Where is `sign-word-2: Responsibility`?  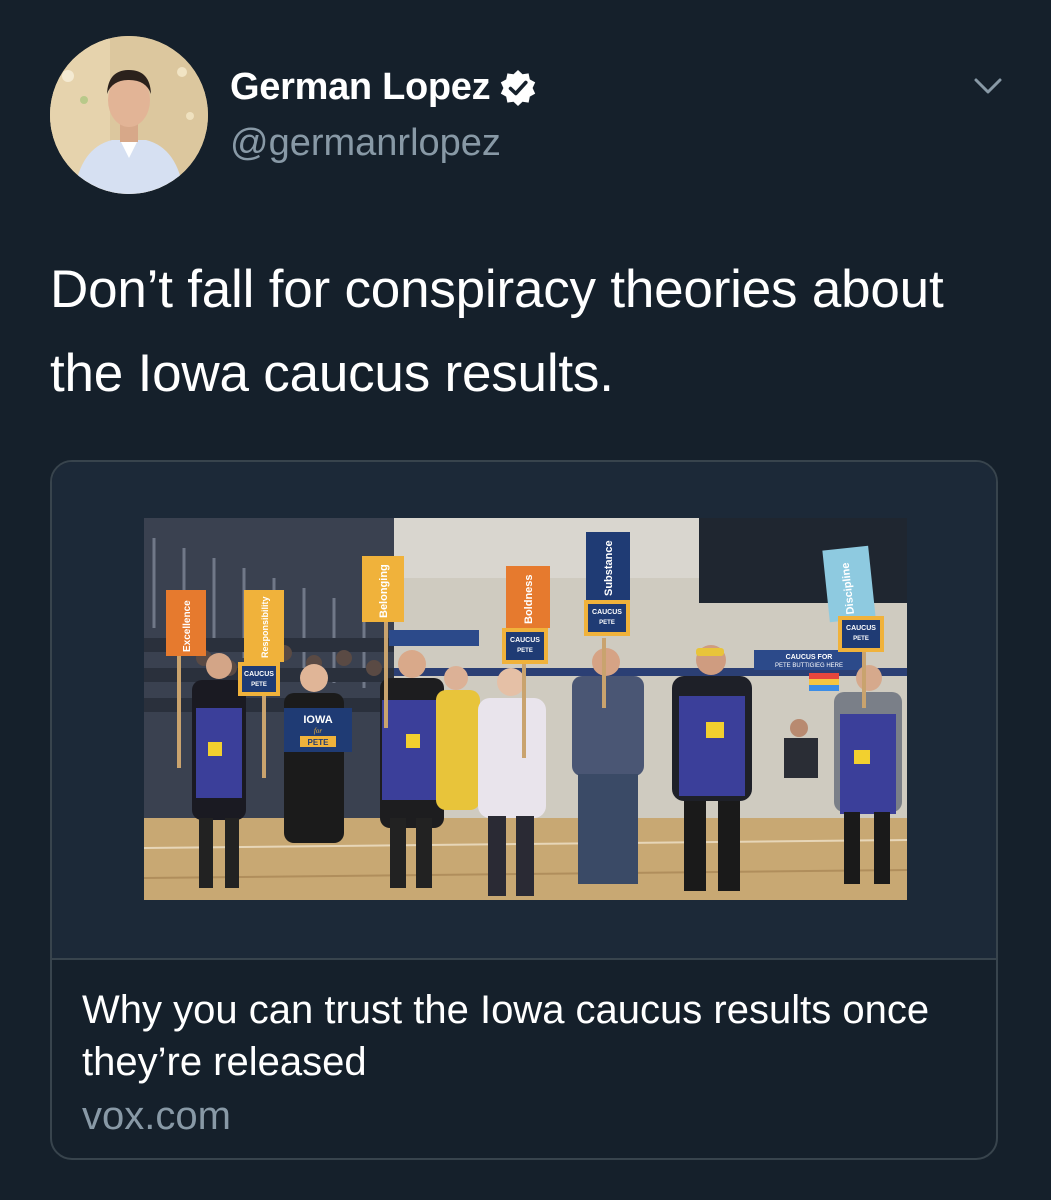
sign-word-2: Responsibility is located at coordinates (265, 627).